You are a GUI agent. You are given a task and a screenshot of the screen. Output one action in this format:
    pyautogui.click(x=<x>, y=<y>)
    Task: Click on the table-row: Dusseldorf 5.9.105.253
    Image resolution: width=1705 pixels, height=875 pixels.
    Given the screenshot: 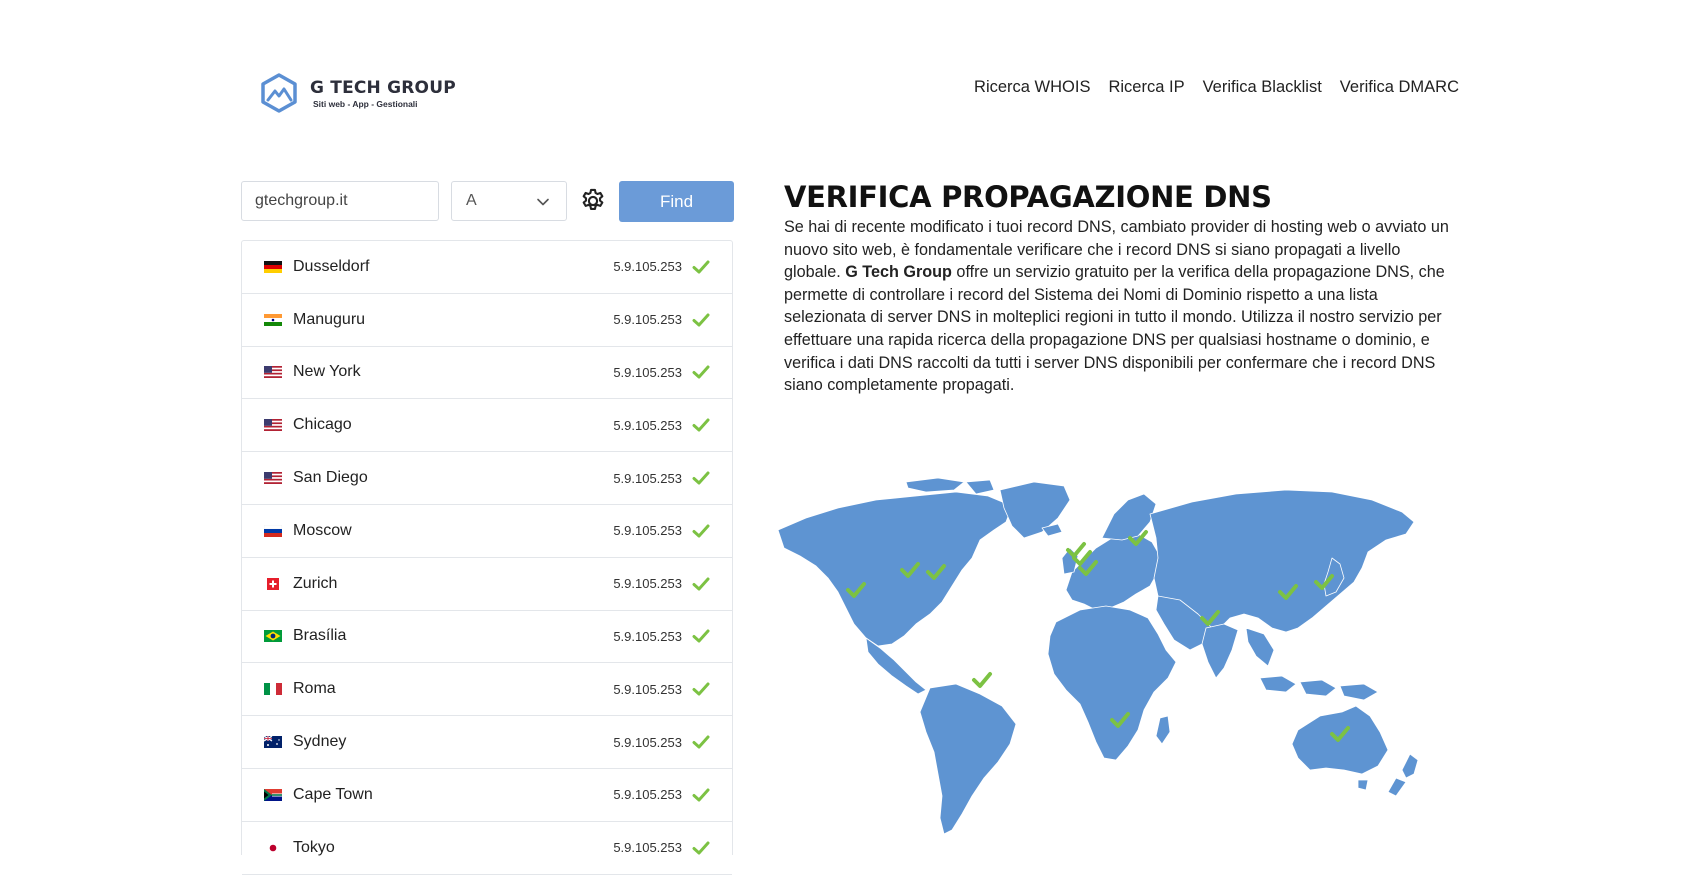 What is the action you would take?
    pyautogui.click(x=487, y=267)
    